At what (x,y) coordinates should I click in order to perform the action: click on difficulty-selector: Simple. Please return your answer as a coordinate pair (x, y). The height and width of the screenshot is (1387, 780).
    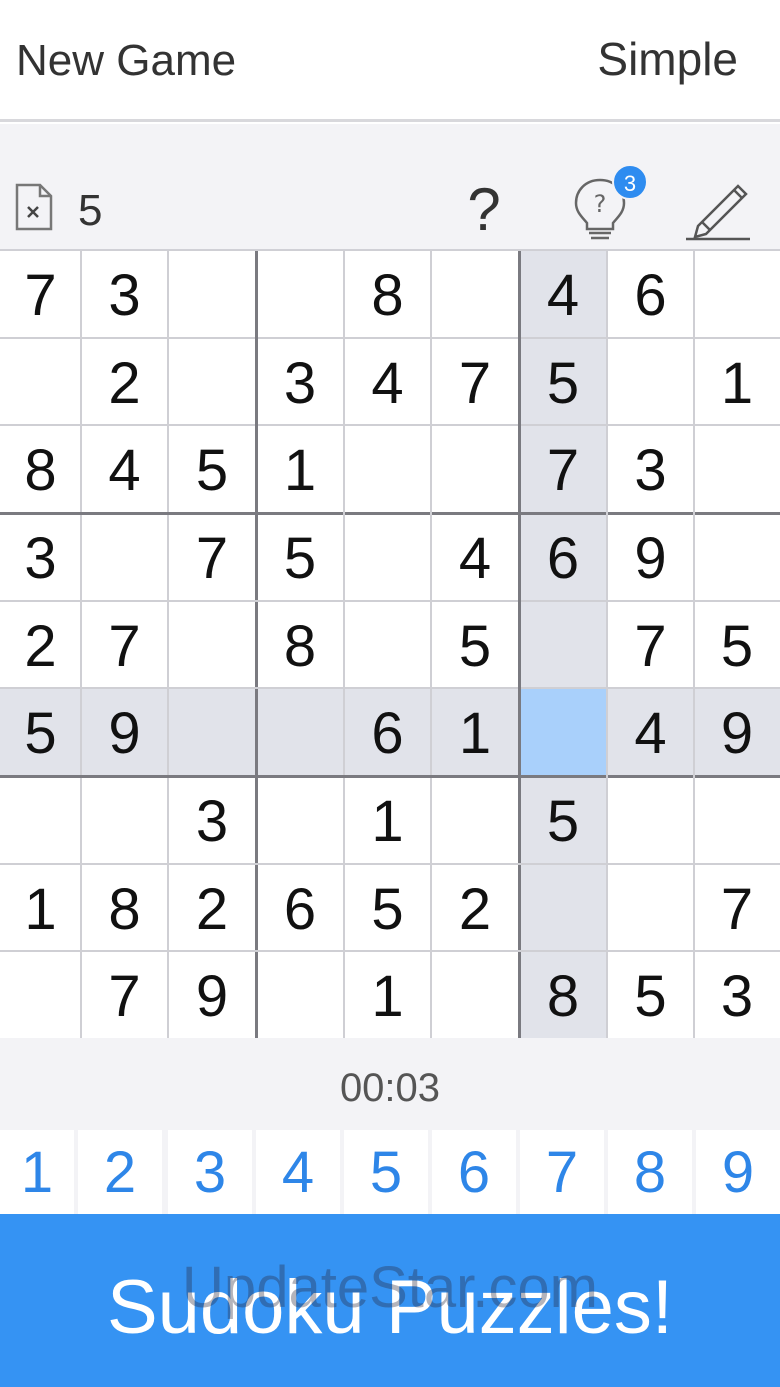
    Looking at the image, I should click on (667, 59).